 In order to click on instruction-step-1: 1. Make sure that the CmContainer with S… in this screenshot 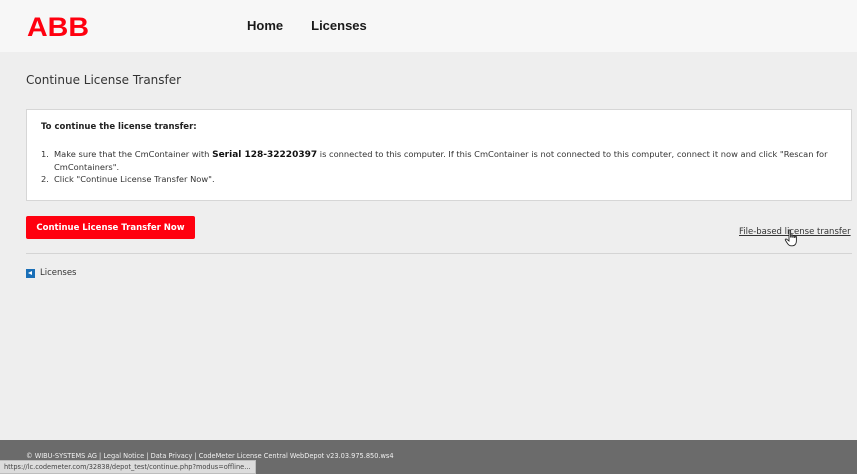, I will do `click(441, 160)`.